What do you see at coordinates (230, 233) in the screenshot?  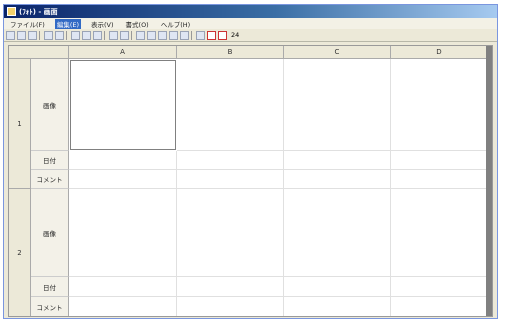 I see `photo-cell-b2` at bounding box center [230, 233].